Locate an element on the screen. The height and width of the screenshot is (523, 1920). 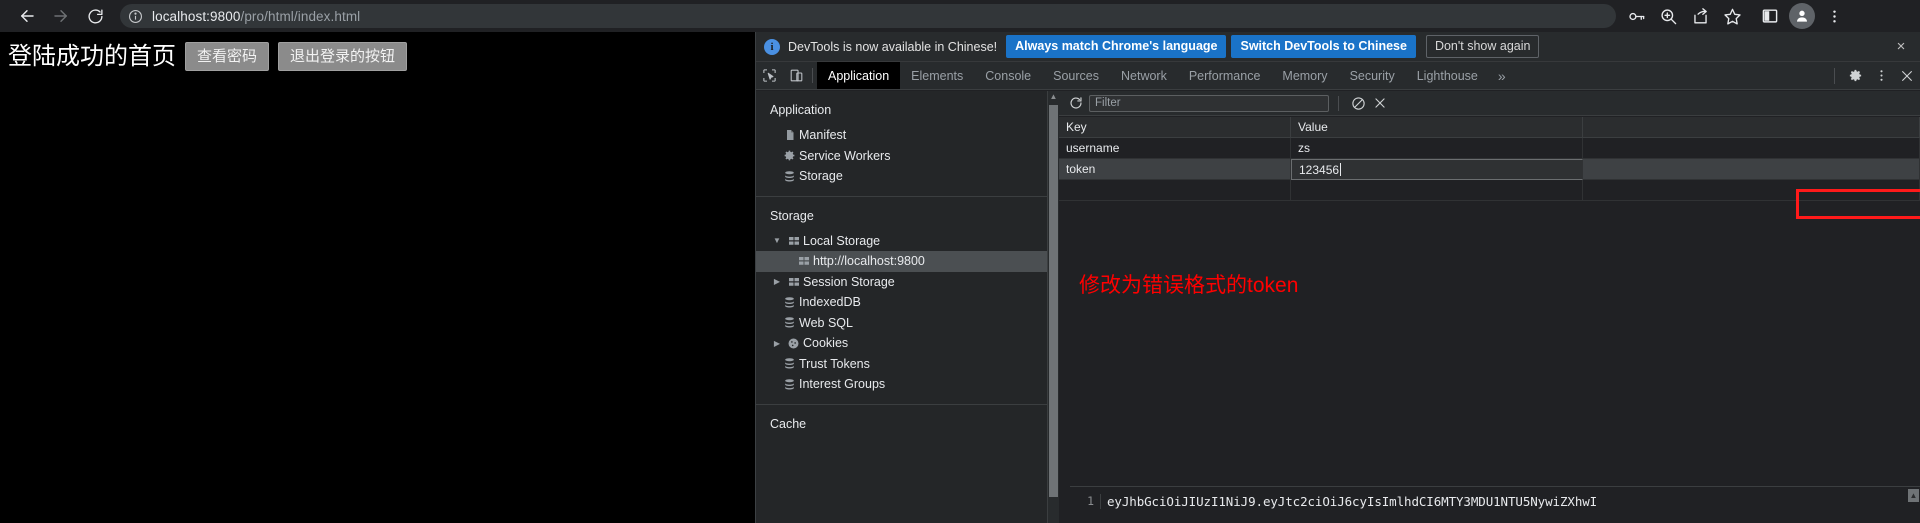
sidebar-item-localhost-origin: http://localhost:9800 is located at coordinates (901, 261).